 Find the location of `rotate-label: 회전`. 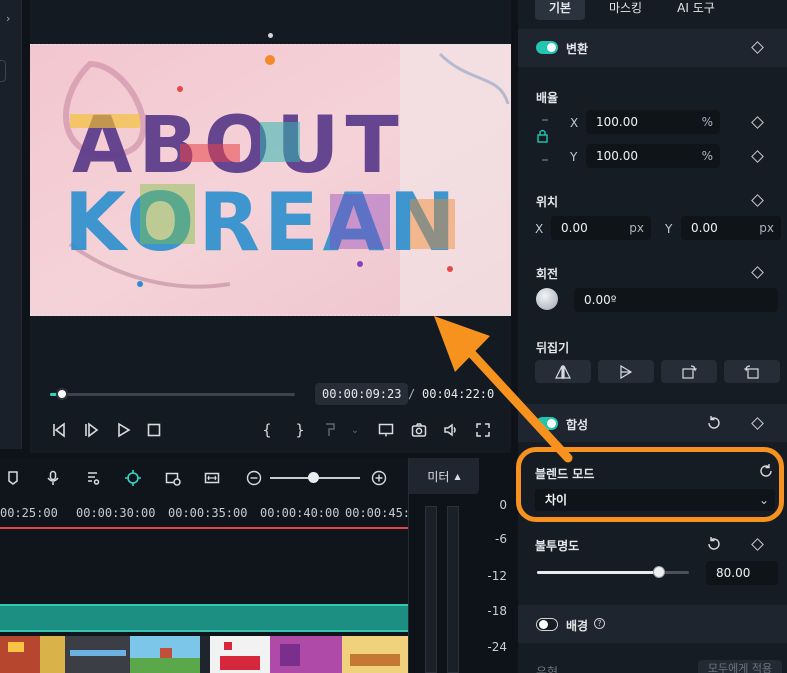

rotate-label: 회전 is located at coordinates (547, 274).